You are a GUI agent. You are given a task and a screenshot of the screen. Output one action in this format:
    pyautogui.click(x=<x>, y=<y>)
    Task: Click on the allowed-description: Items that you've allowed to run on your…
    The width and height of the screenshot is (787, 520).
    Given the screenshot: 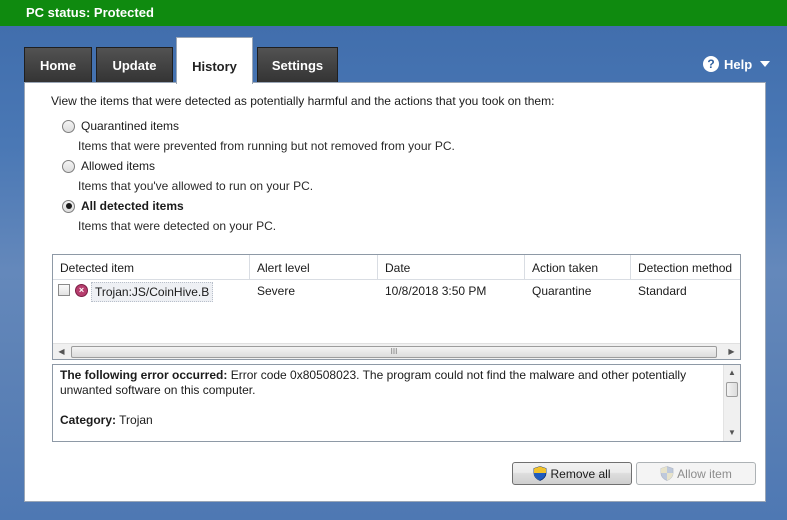 What is the action you would take?
    pyautogui.click(x=196, y=186)
    